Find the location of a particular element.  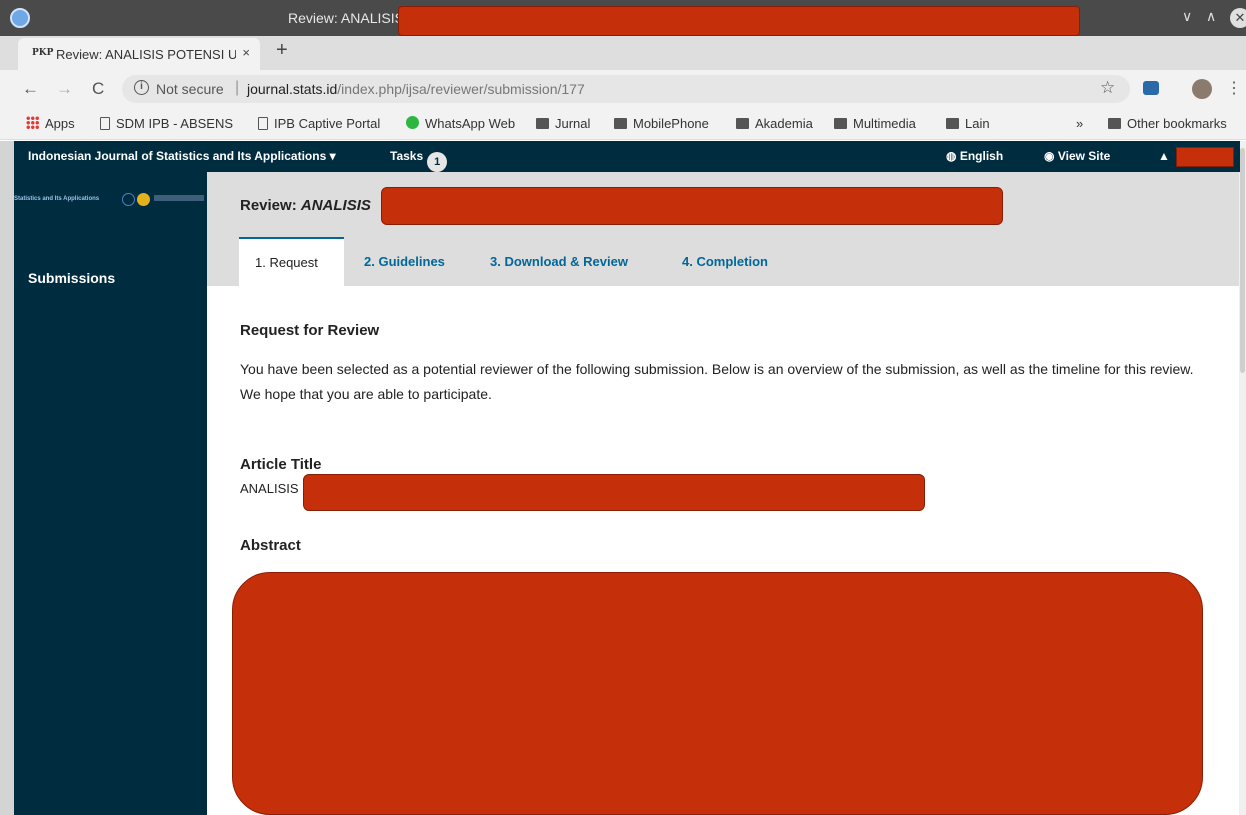

tab-guidelines: 2. Guidelines is located at coordinates (404, 261).